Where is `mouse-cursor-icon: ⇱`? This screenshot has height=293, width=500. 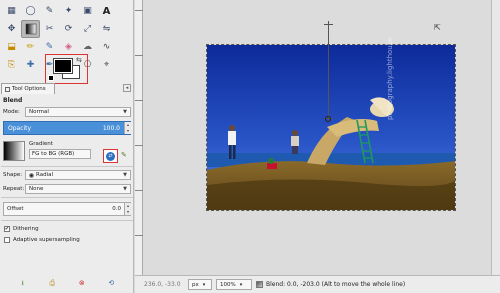 mouse-cursor-icon: ⇱ is located at coordinates (437, 27).